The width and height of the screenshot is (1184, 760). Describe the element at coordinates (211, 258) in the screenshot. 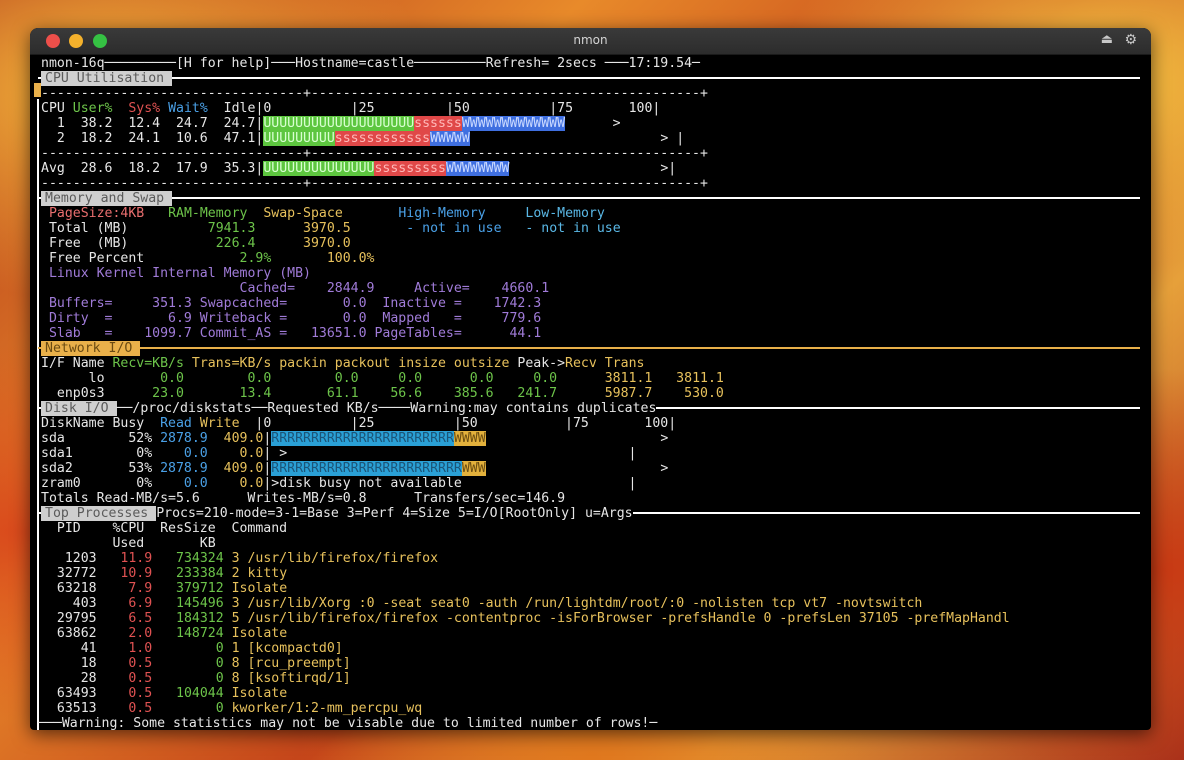

I see `memory-freepct-line: Free Percent 2.9% 100.0%` at that location.